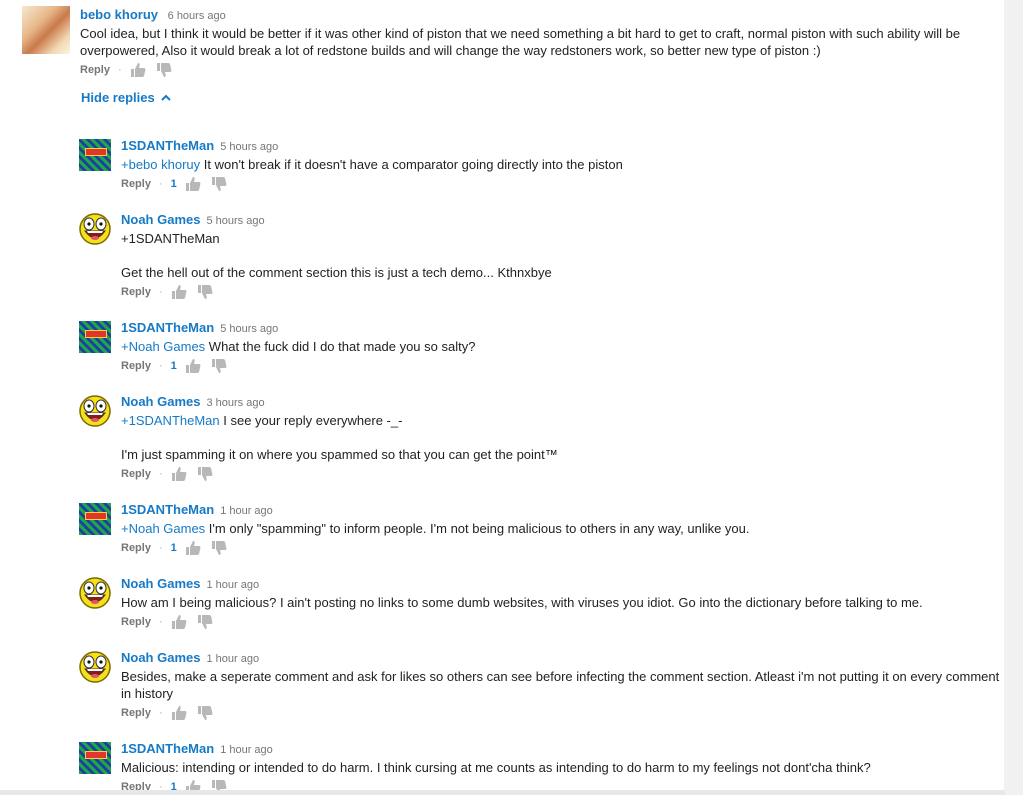  I want to click on comment-body: +1SDANTheMan, so click(170, 238).